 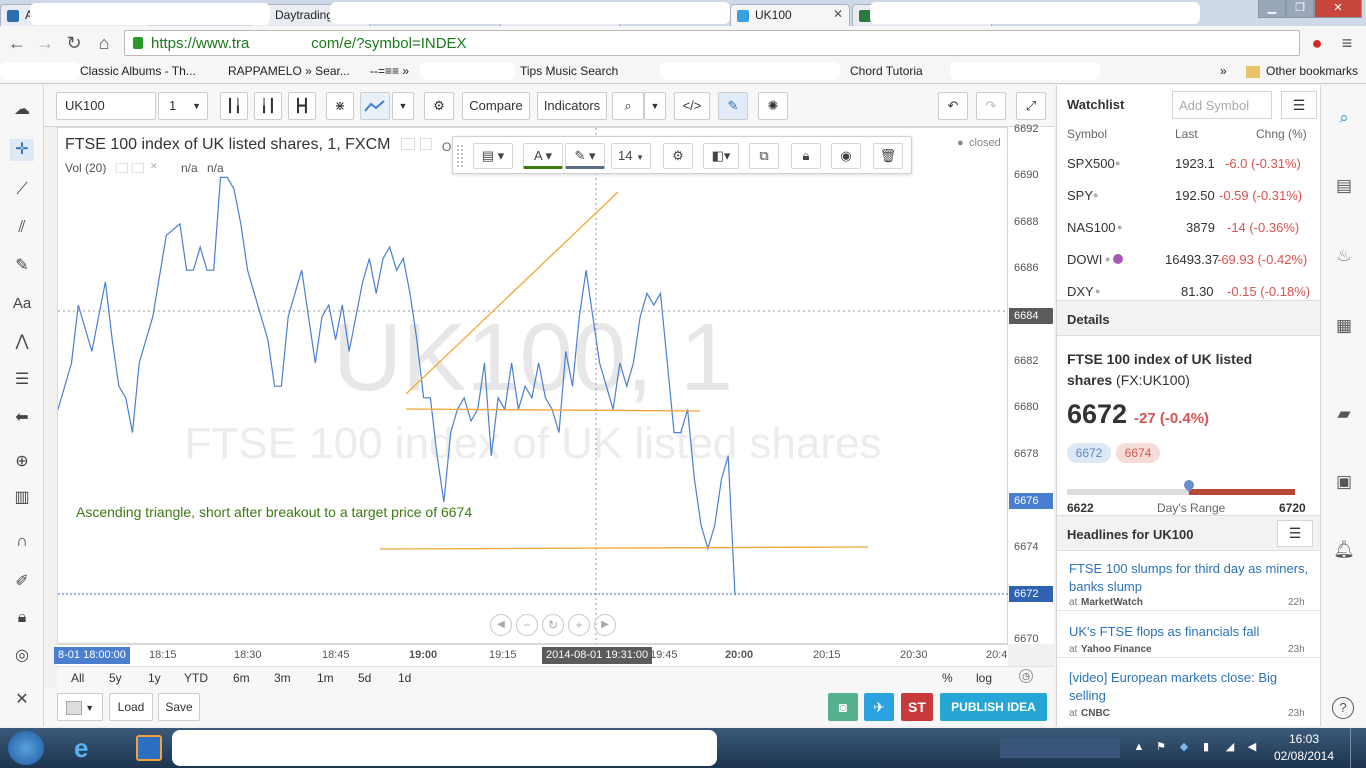 I want to click on range-1y: 1y, so click(x=154, y=678).